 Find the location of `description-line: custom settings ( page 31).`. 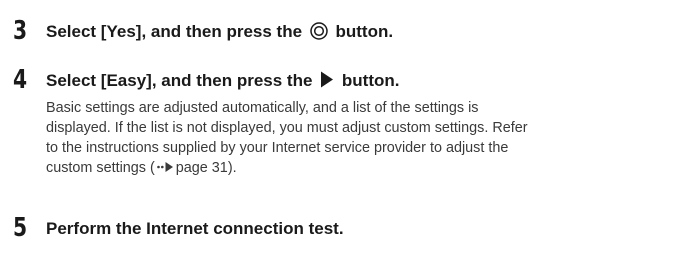

description-line: custom settings ( page 31). is located at coordinates (361, 168).